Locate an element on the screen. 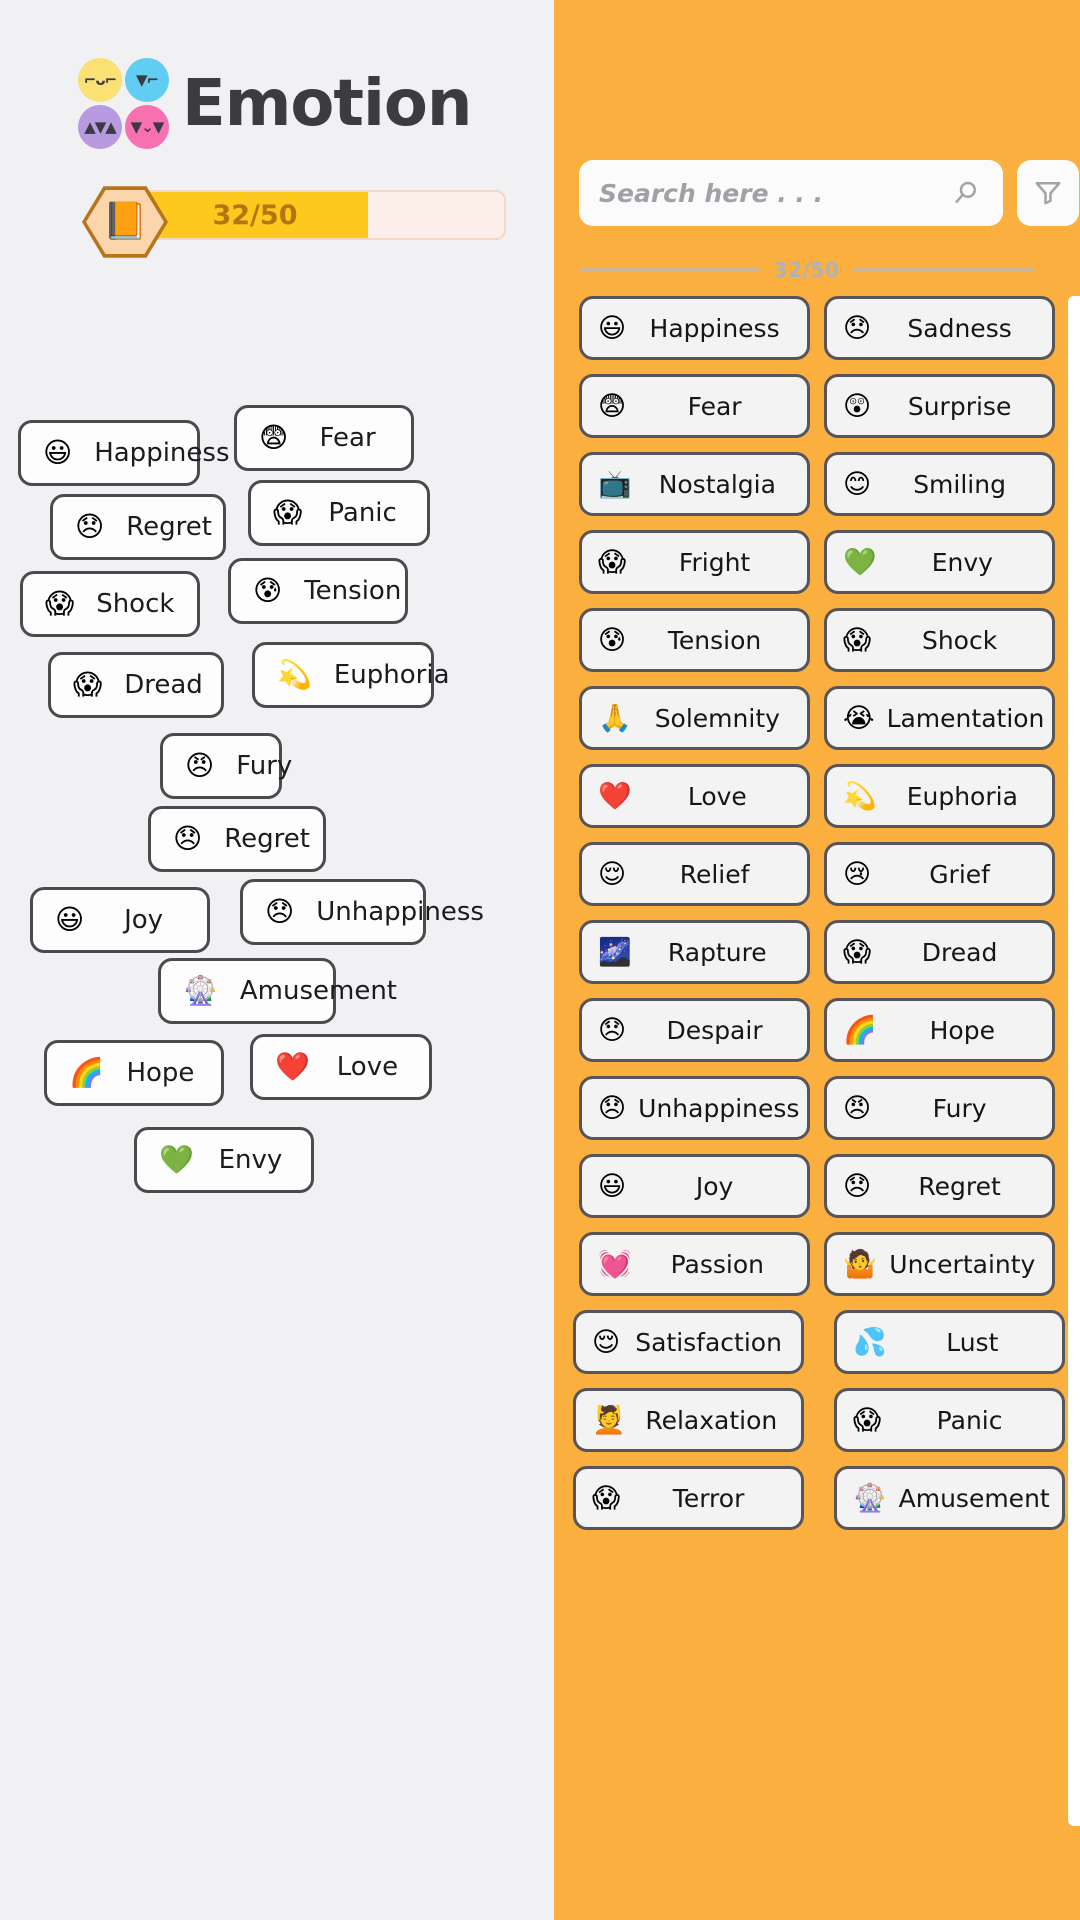 The height and width of the screenshot is (1920, 1080). emotion-card: 😊 Smiling is located at coordinates (939, 484).